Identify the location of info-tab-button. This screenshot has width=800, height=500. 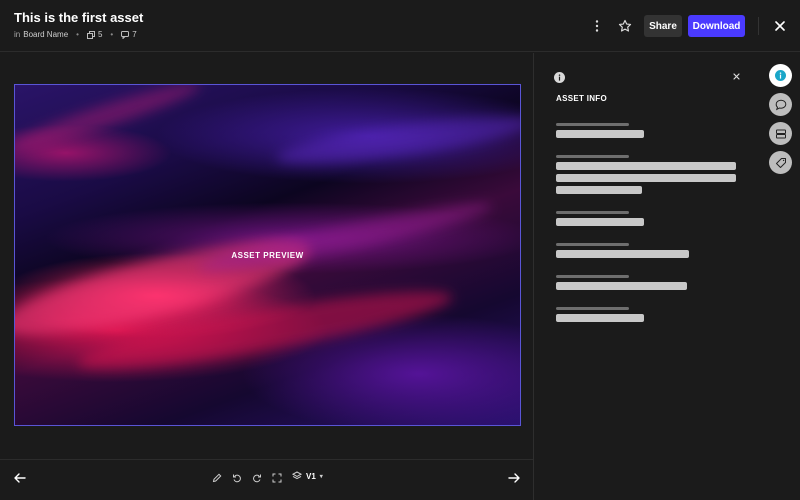
(780, 75).